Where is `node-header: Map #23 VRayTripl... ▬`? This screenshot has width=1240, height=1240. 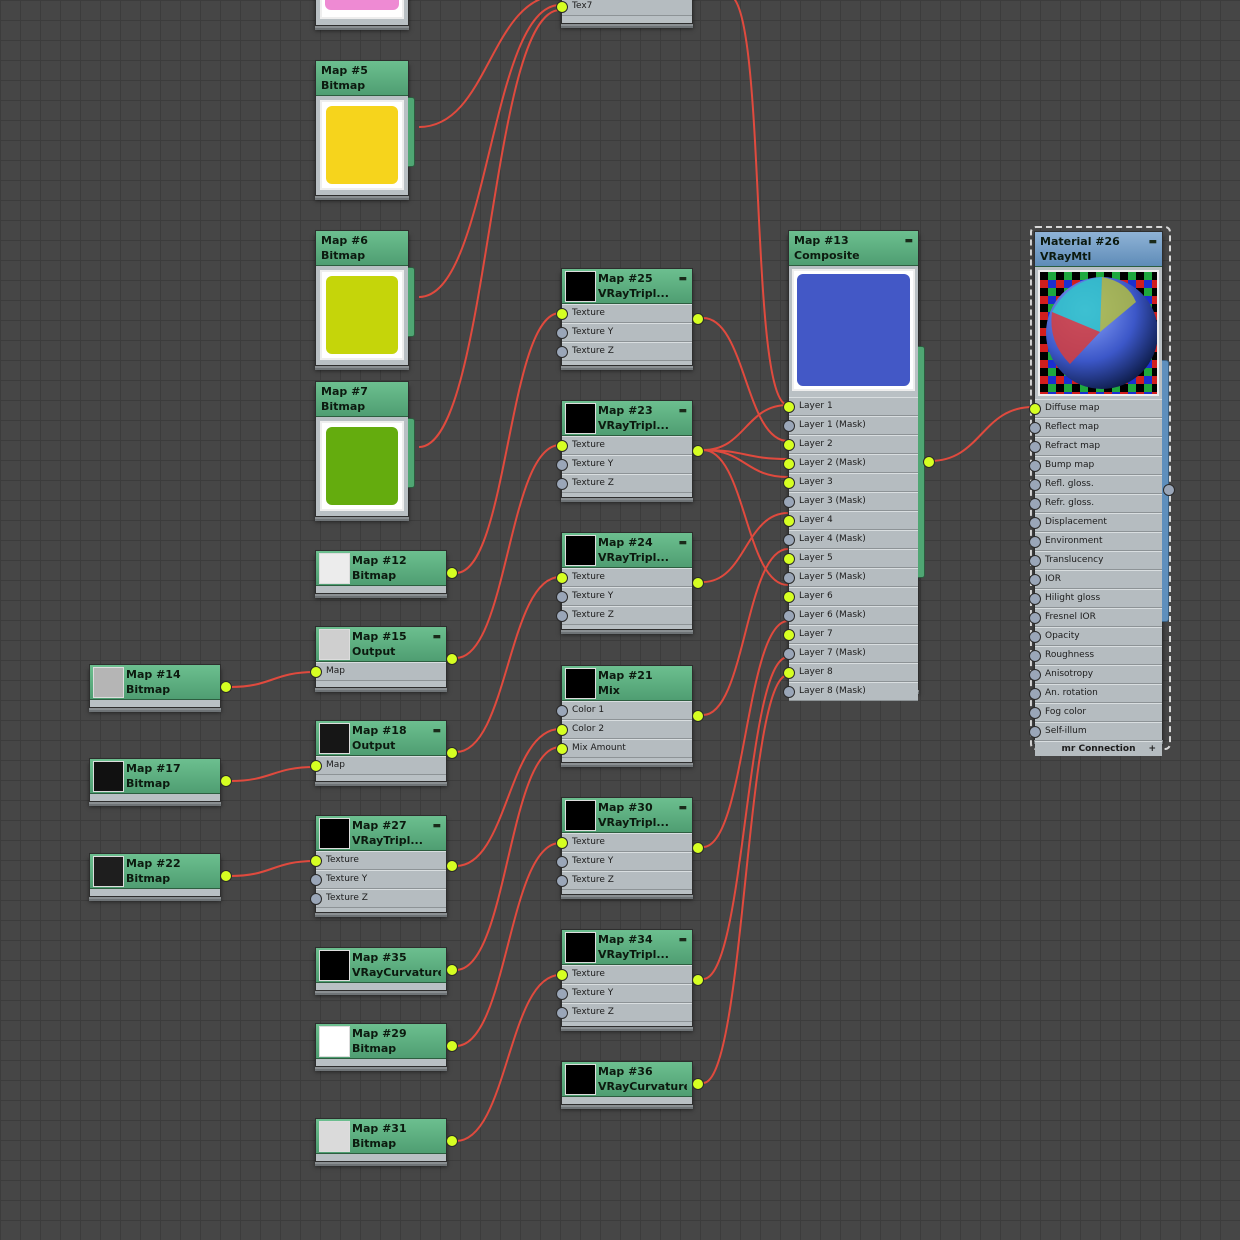
node-header: Map #23 VRayTripl... ▬ is located at coordinates (627, 418).